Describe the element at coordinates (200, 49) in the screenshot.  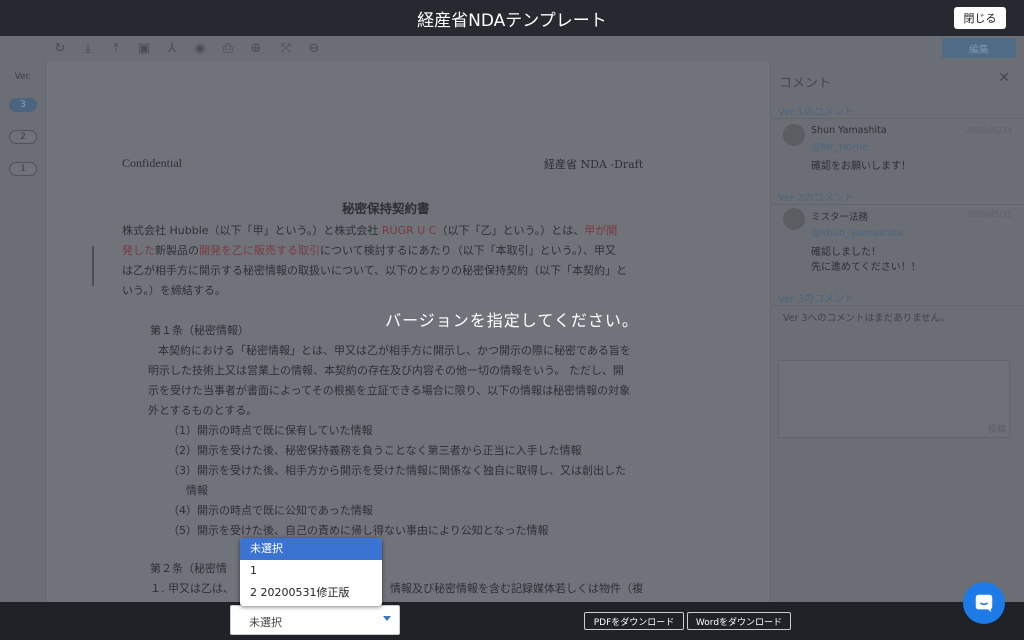
I see `eye-icon: ◉` at that location.